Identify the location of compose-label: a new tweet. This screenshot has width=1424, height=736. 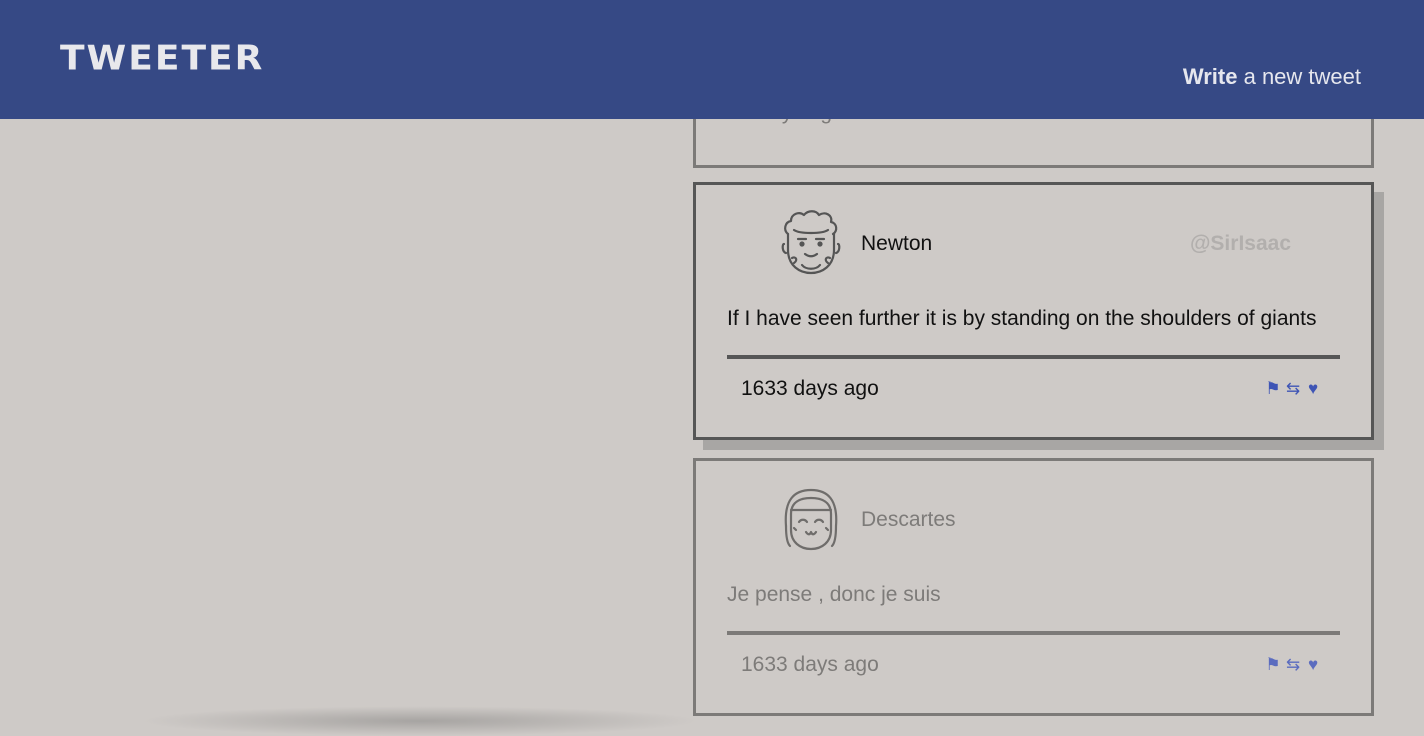
(1299, 76).